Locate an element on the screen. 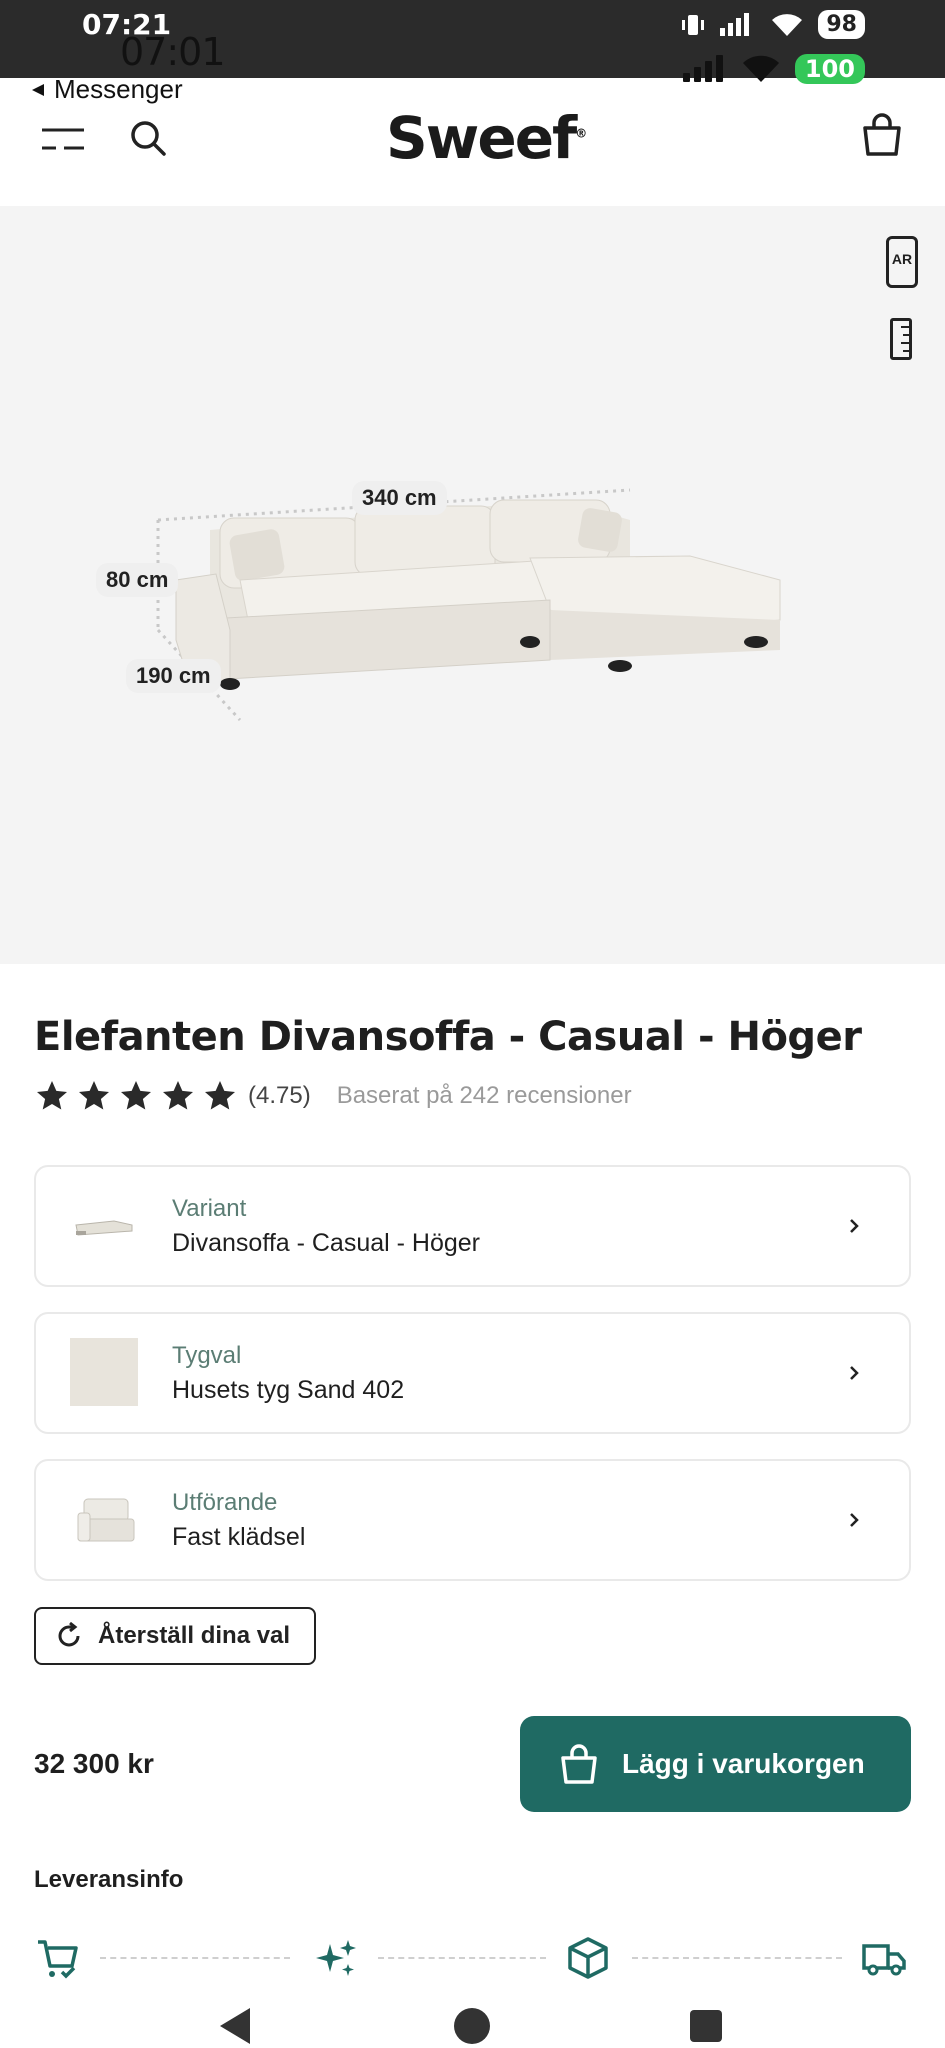  back-app-label: Messenger is located at coordinates (118, 89).